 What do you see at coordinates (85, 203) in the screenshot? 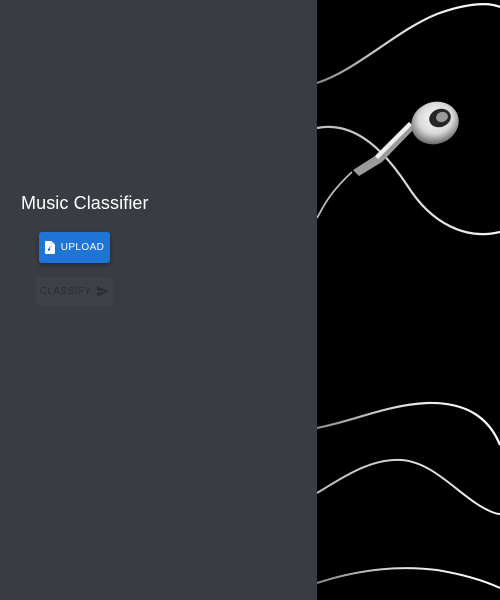
I see `app-title: Music Classifier` at bounding box center [85, 203].